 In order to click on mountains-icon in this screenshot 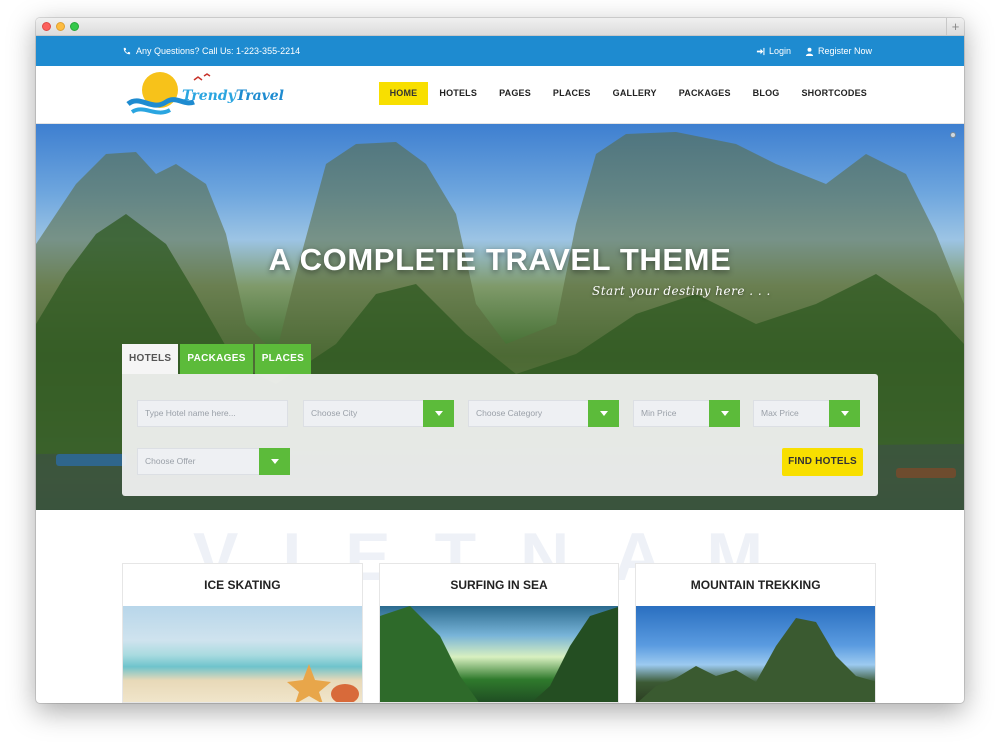, I will do `click(757, 660)`.